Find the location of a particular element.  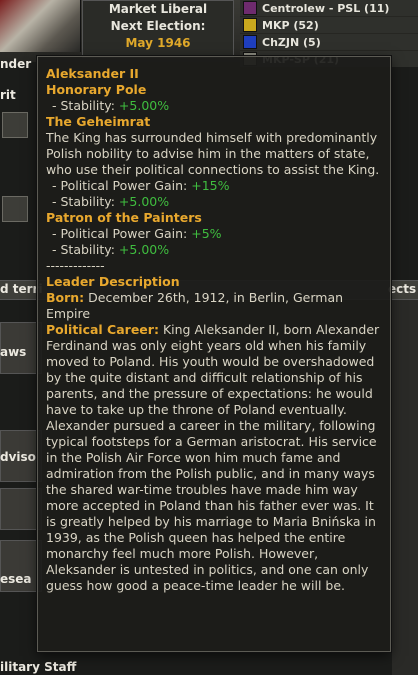

party-row: Centrolew - PSL (11) is located at coordinates (329, 8).